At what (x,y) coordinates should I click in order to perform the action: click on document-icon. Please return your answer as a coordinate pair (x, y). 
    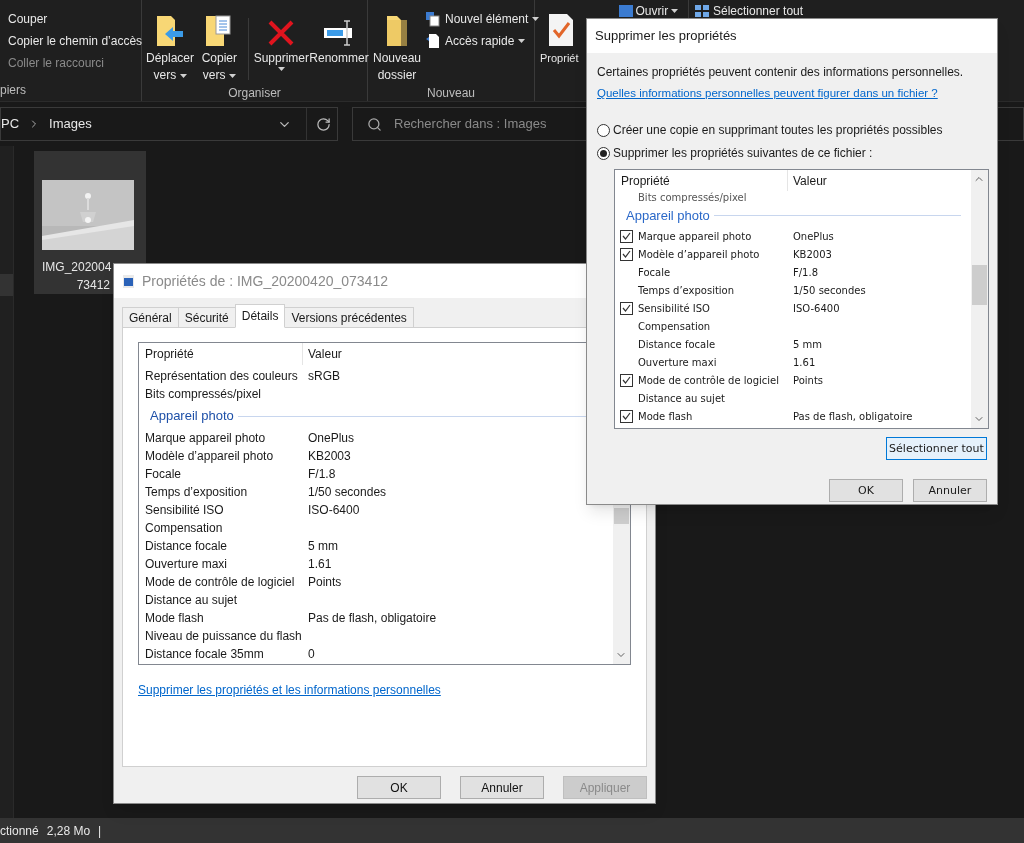
    Looking at the image, I should click on (433, 41).